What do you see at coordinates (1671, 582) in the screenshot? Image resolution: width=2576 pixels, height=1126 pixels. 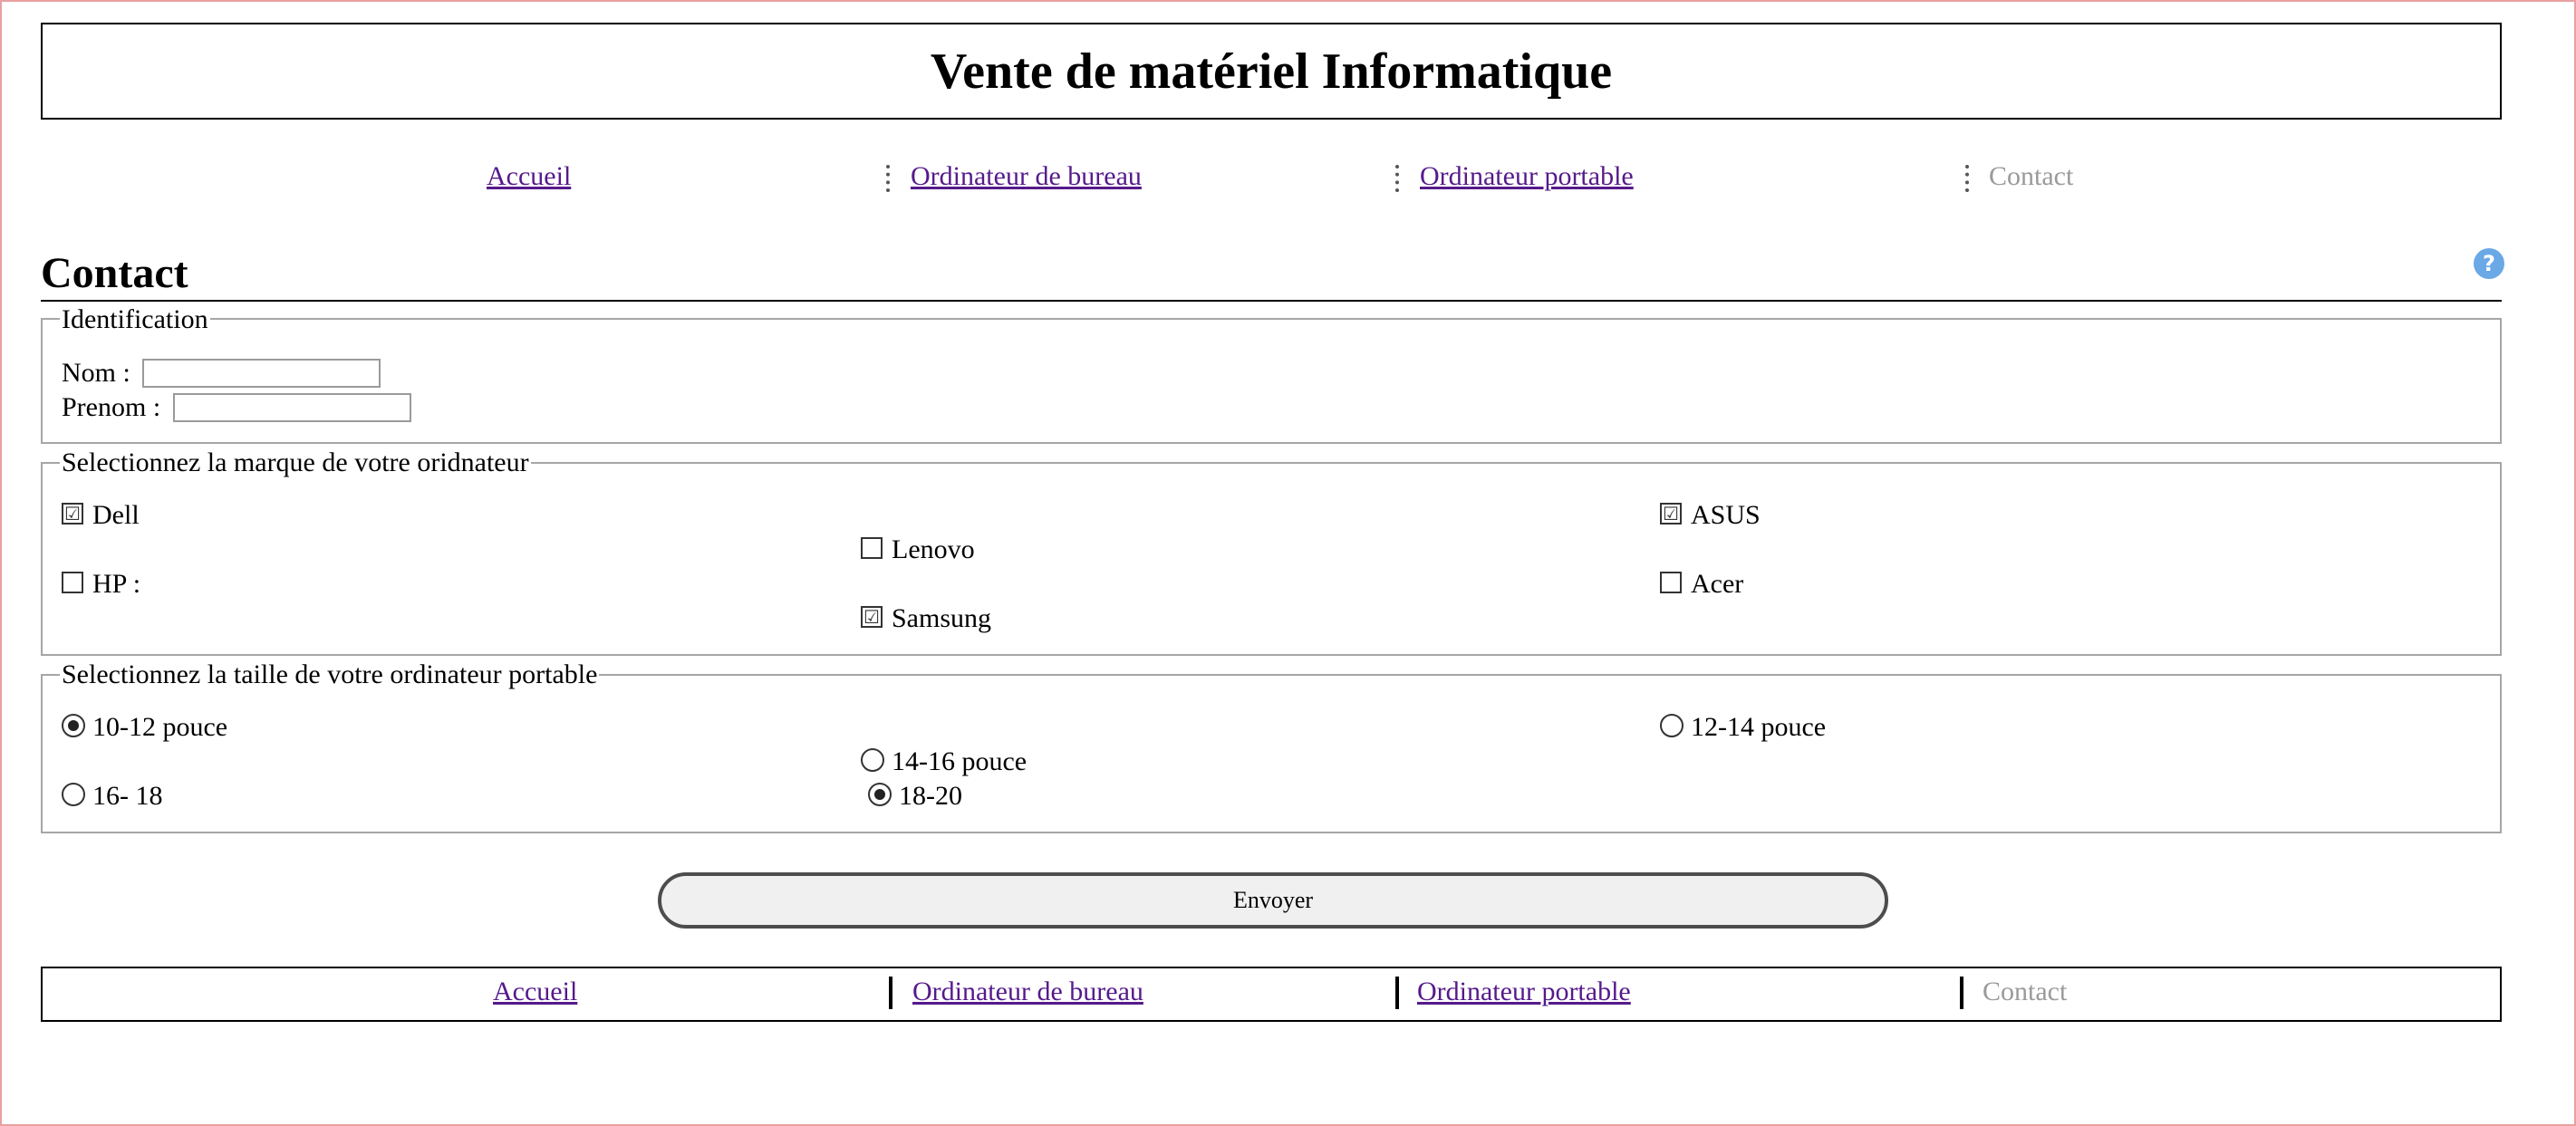 I see `brand-checkbox-acer` at bounding box center [1671, 582].